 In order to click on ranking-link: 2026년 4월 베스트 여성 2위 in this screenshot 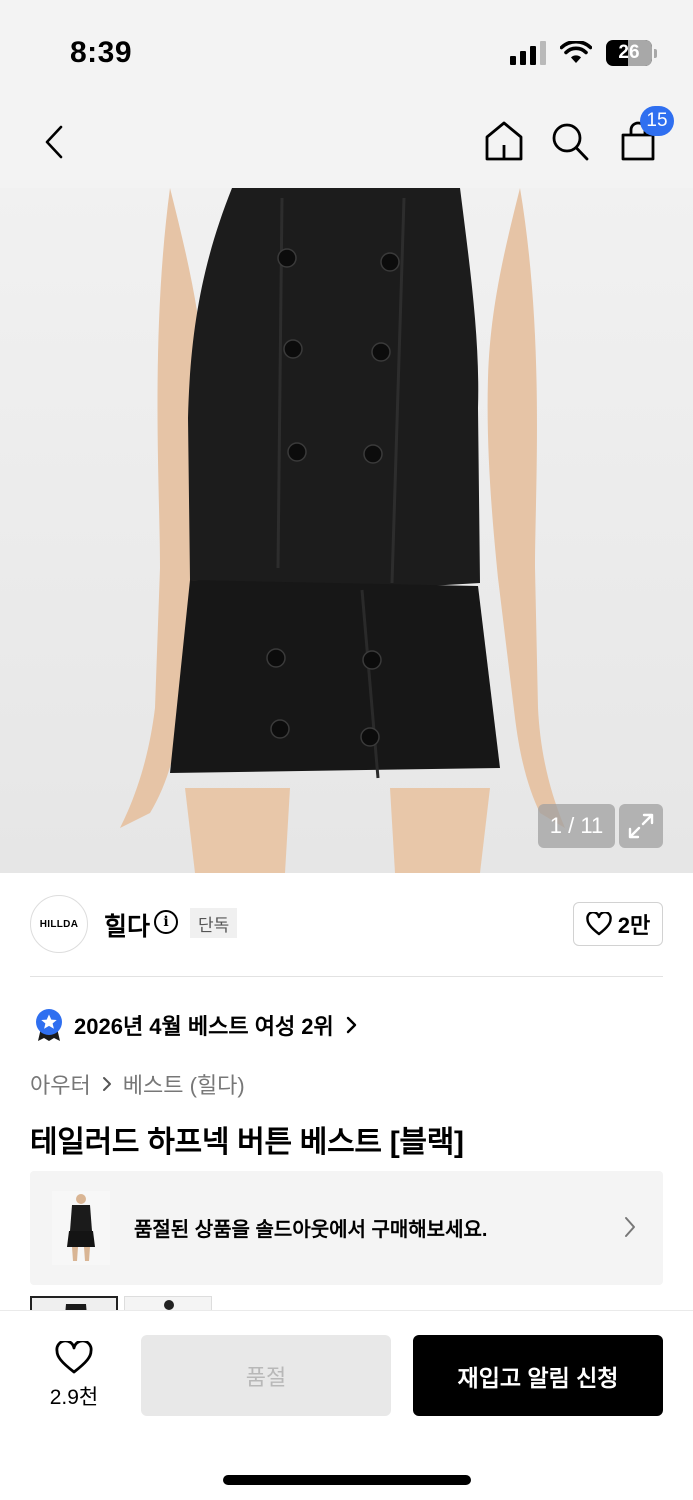, I will do `click(196, 1025)`.